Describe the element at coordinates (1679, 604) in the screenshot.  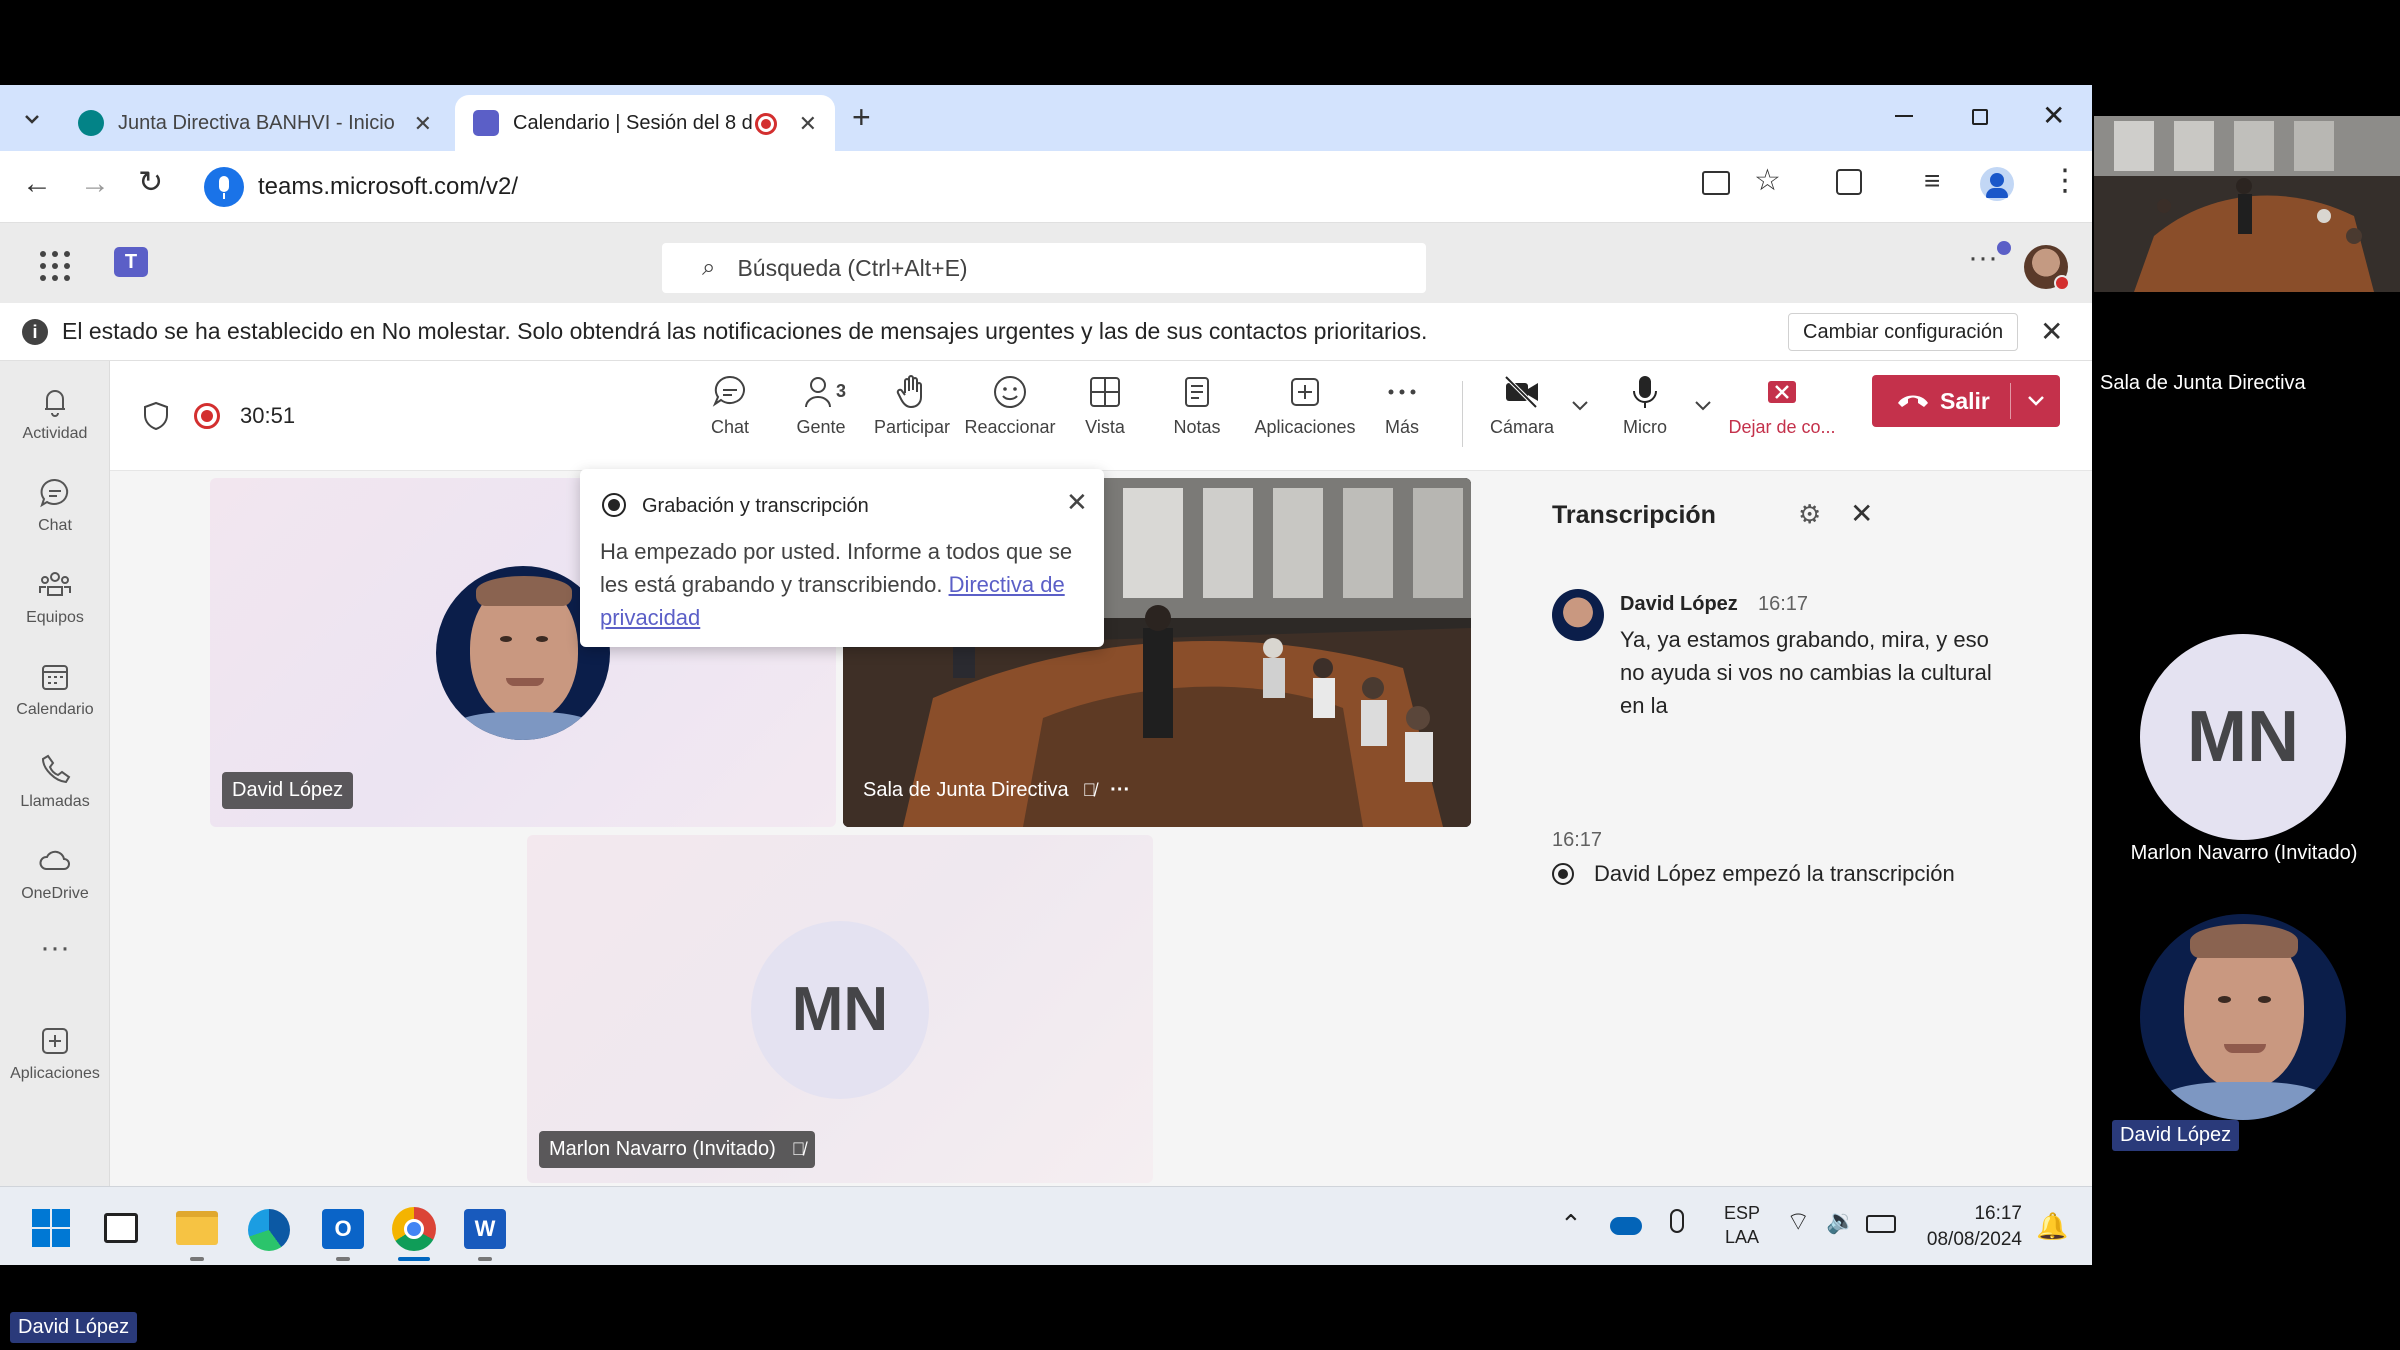
I see `speaker-name: David López` at that location.